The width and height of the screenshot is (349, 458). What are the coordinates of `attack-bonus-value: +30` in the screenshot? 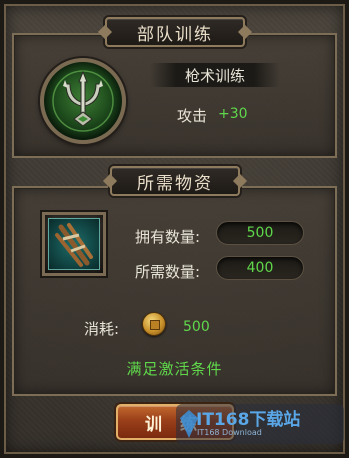 It's located at (233, 114).